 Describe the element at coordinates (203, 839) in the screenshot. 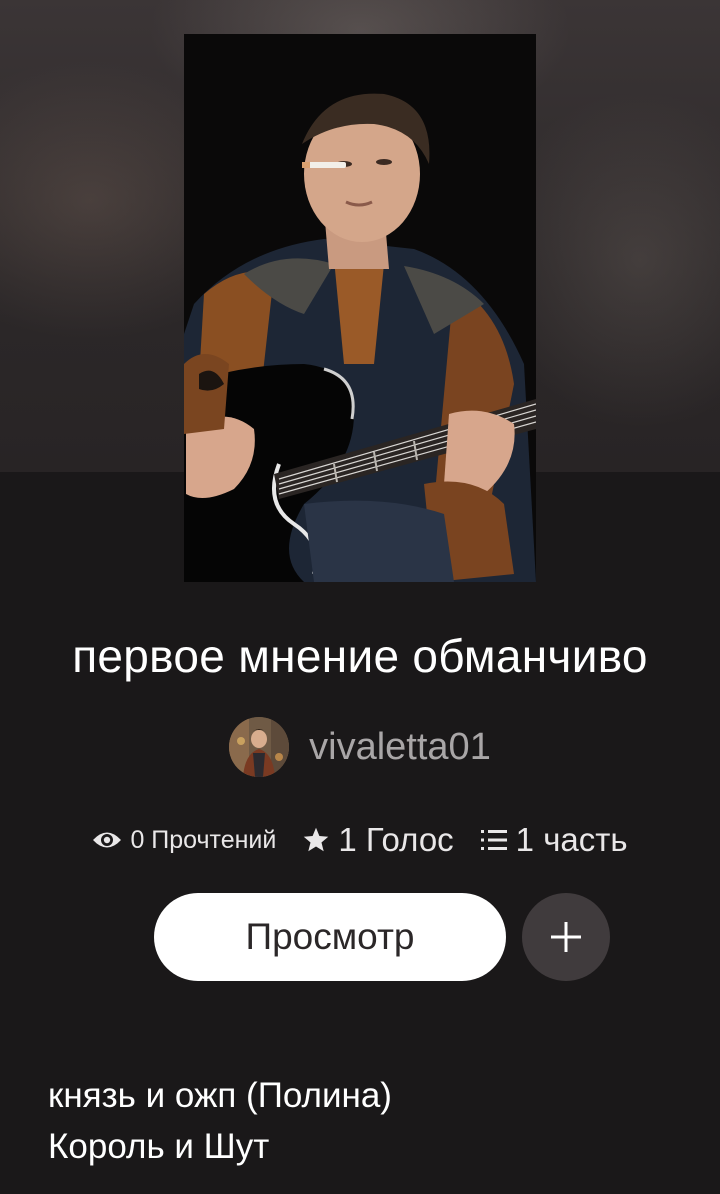

I see `reads-count: 0 Прочтений` at that location.